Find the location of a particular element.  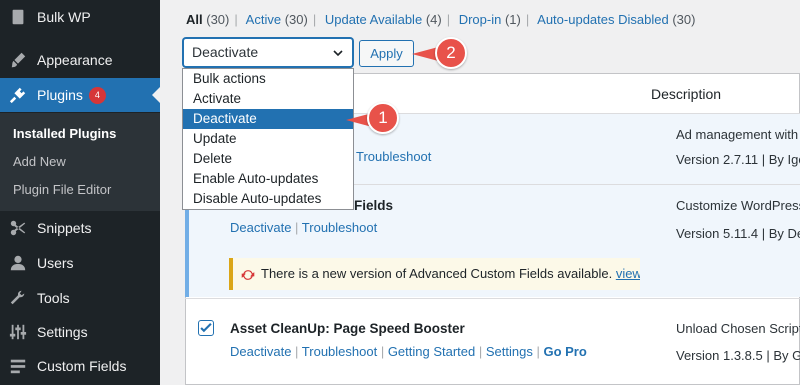

menu-tools: Tools is located at coordinates (80, 298).